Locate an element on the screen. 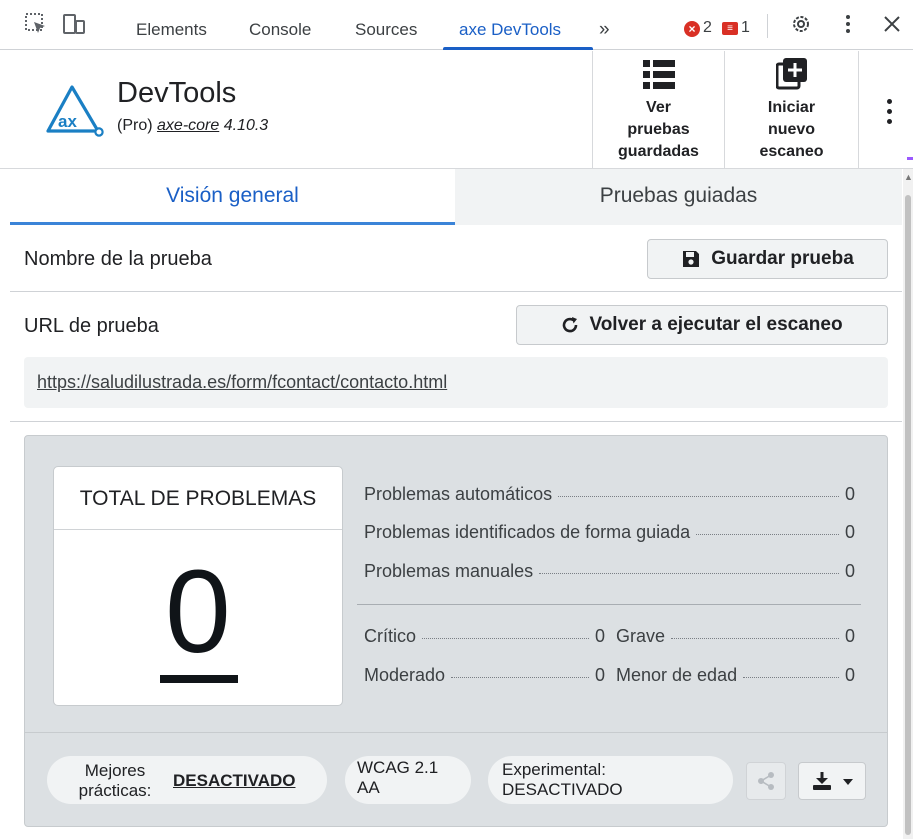 This screenshot has height=839, width=913. saved-tests-button: Ver pruebas guardadas is located at coordinates (658, 110).